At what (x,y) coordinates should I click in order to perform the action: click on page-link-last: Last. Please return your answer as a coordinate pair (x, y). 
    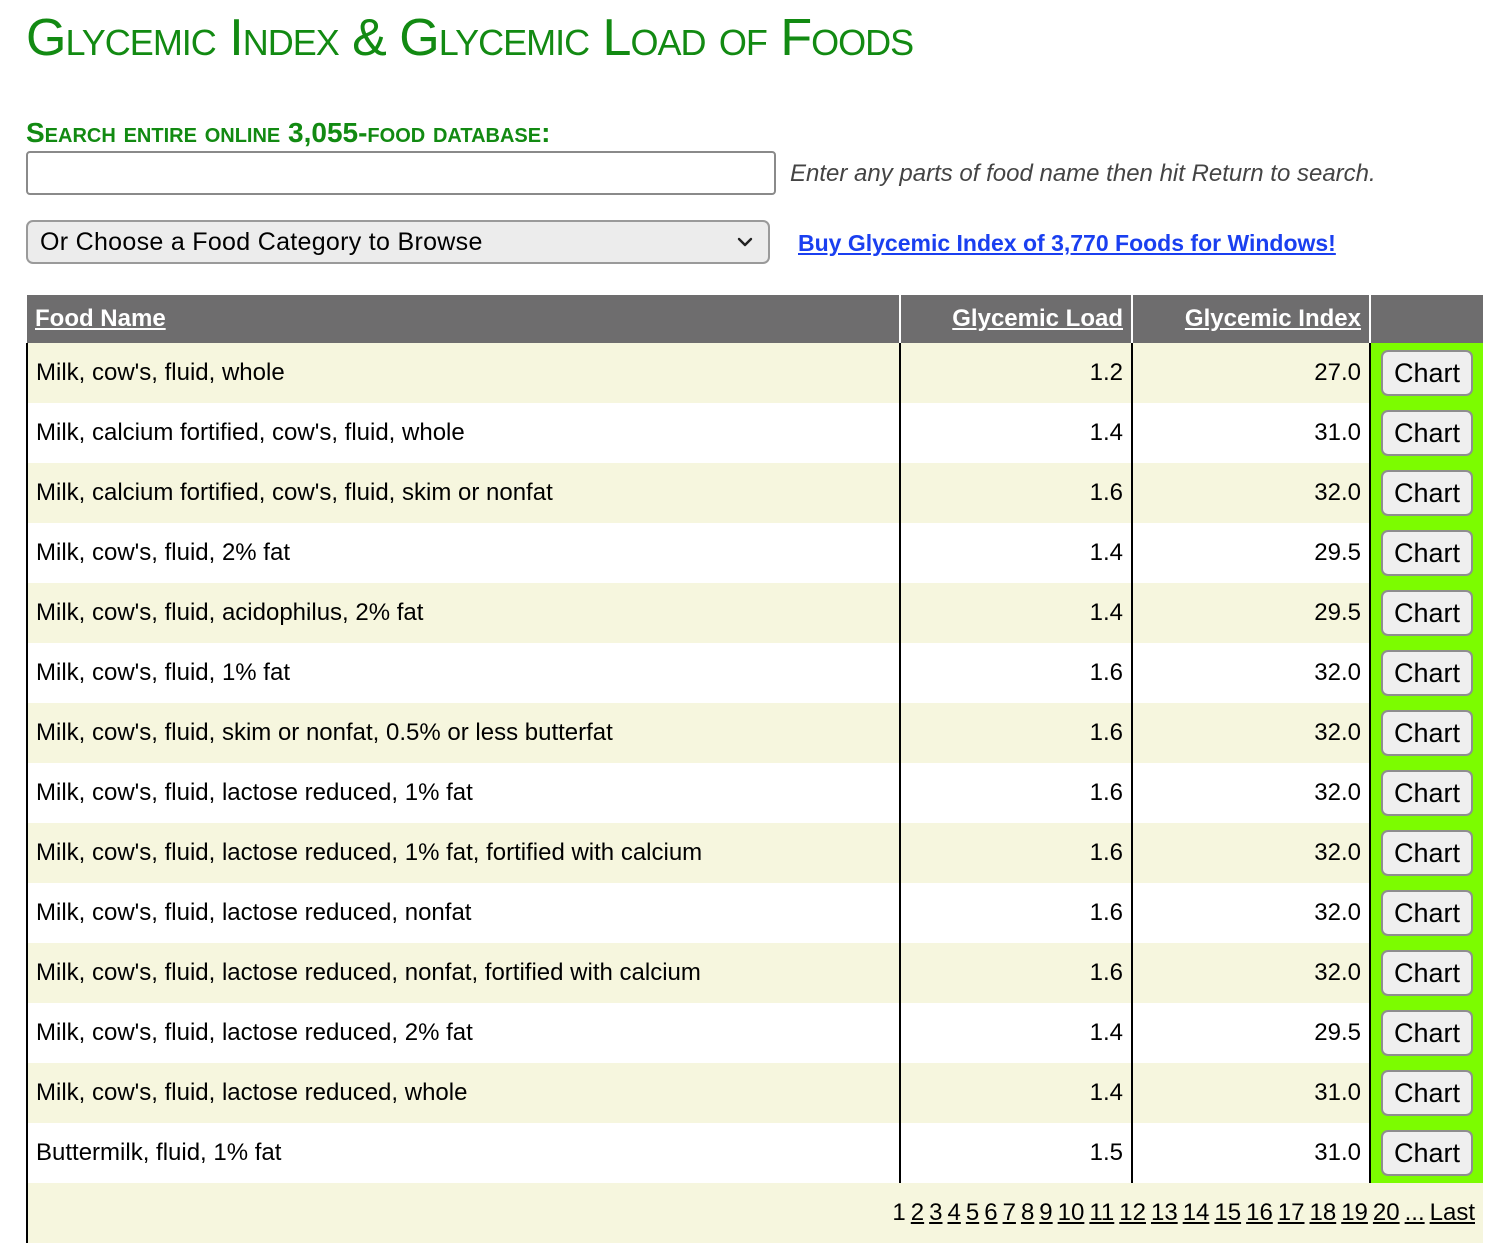
    Looking at the image, I should click on (1452, 1212).